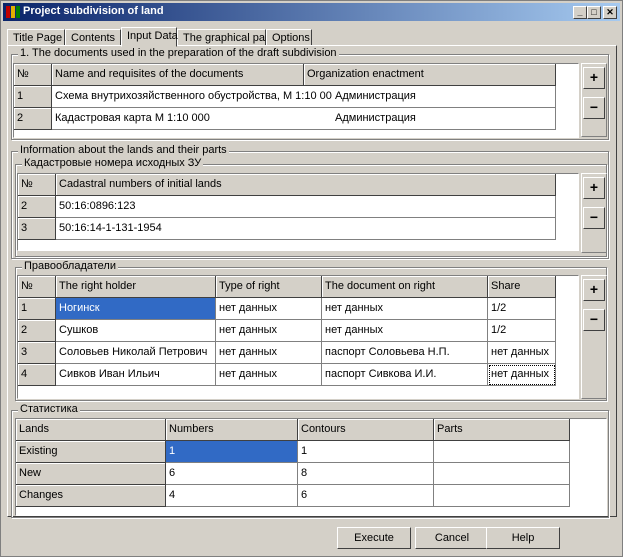  I want to click on tab-graphical-part: The graphical part, so click(224, 37).